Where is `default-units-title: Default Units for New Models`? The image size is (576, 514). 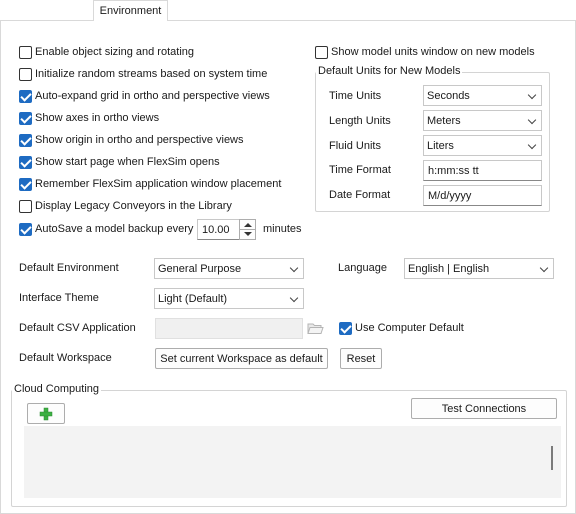
default-units-title: Default Units for New Models is located at coordinates (389, 71).